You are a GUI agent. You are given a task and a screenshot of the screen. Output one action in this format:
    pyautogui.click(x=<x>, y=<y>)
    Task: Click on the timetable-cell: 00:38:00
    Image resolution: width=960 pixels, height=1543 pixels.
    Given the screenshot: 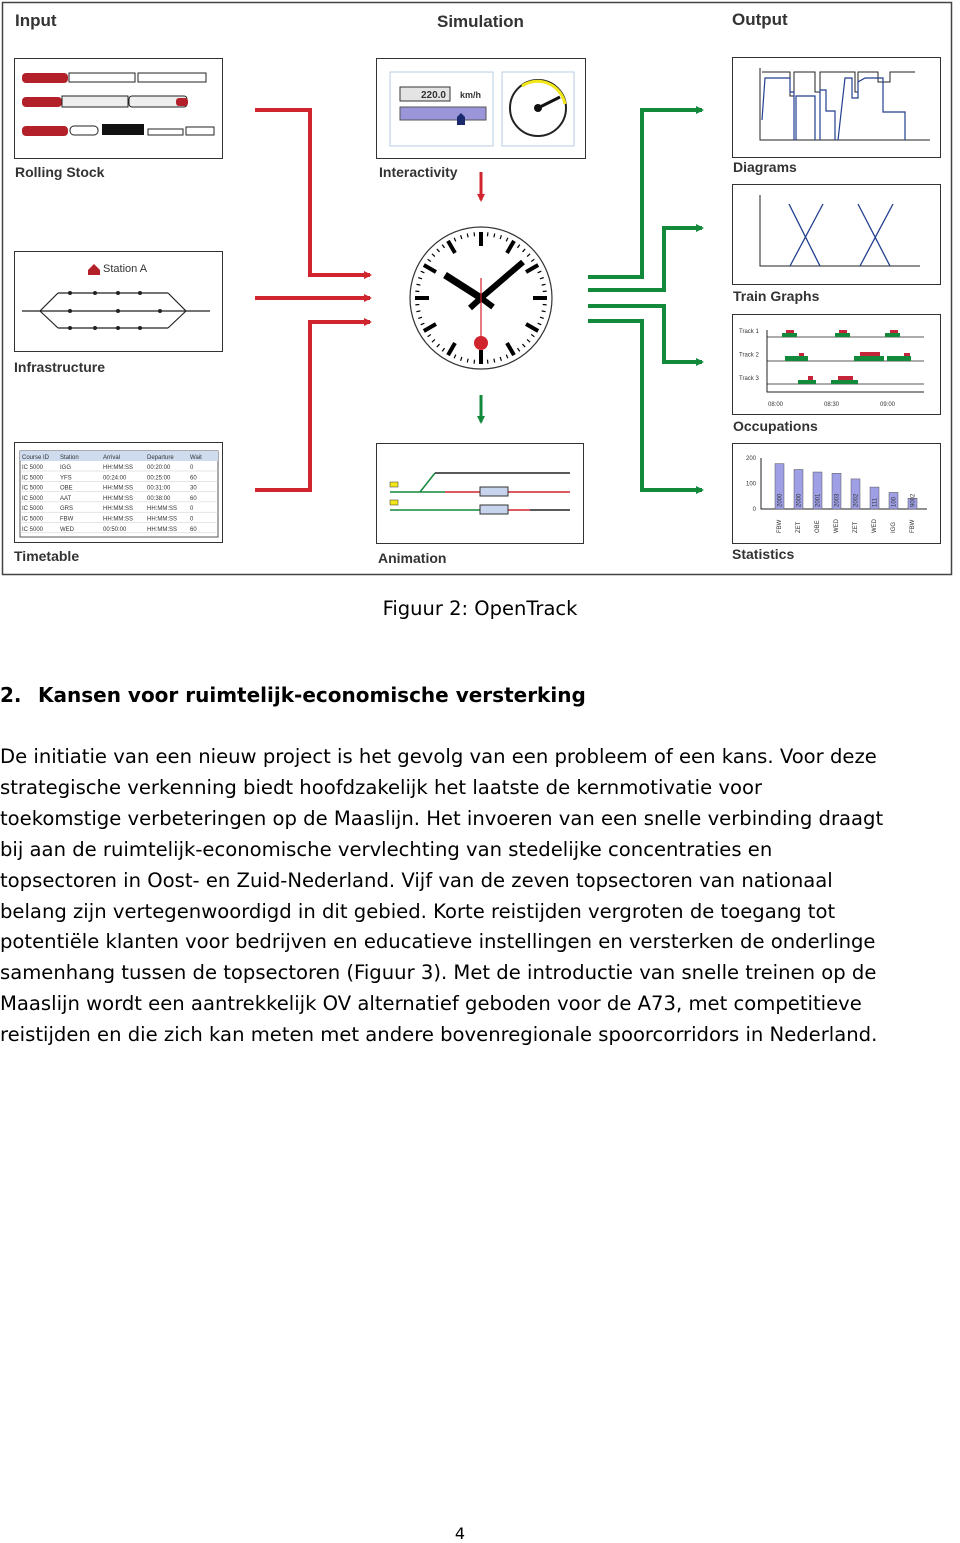 What is the action you would take?
    pyautogui.click(x=159, y=499)
    